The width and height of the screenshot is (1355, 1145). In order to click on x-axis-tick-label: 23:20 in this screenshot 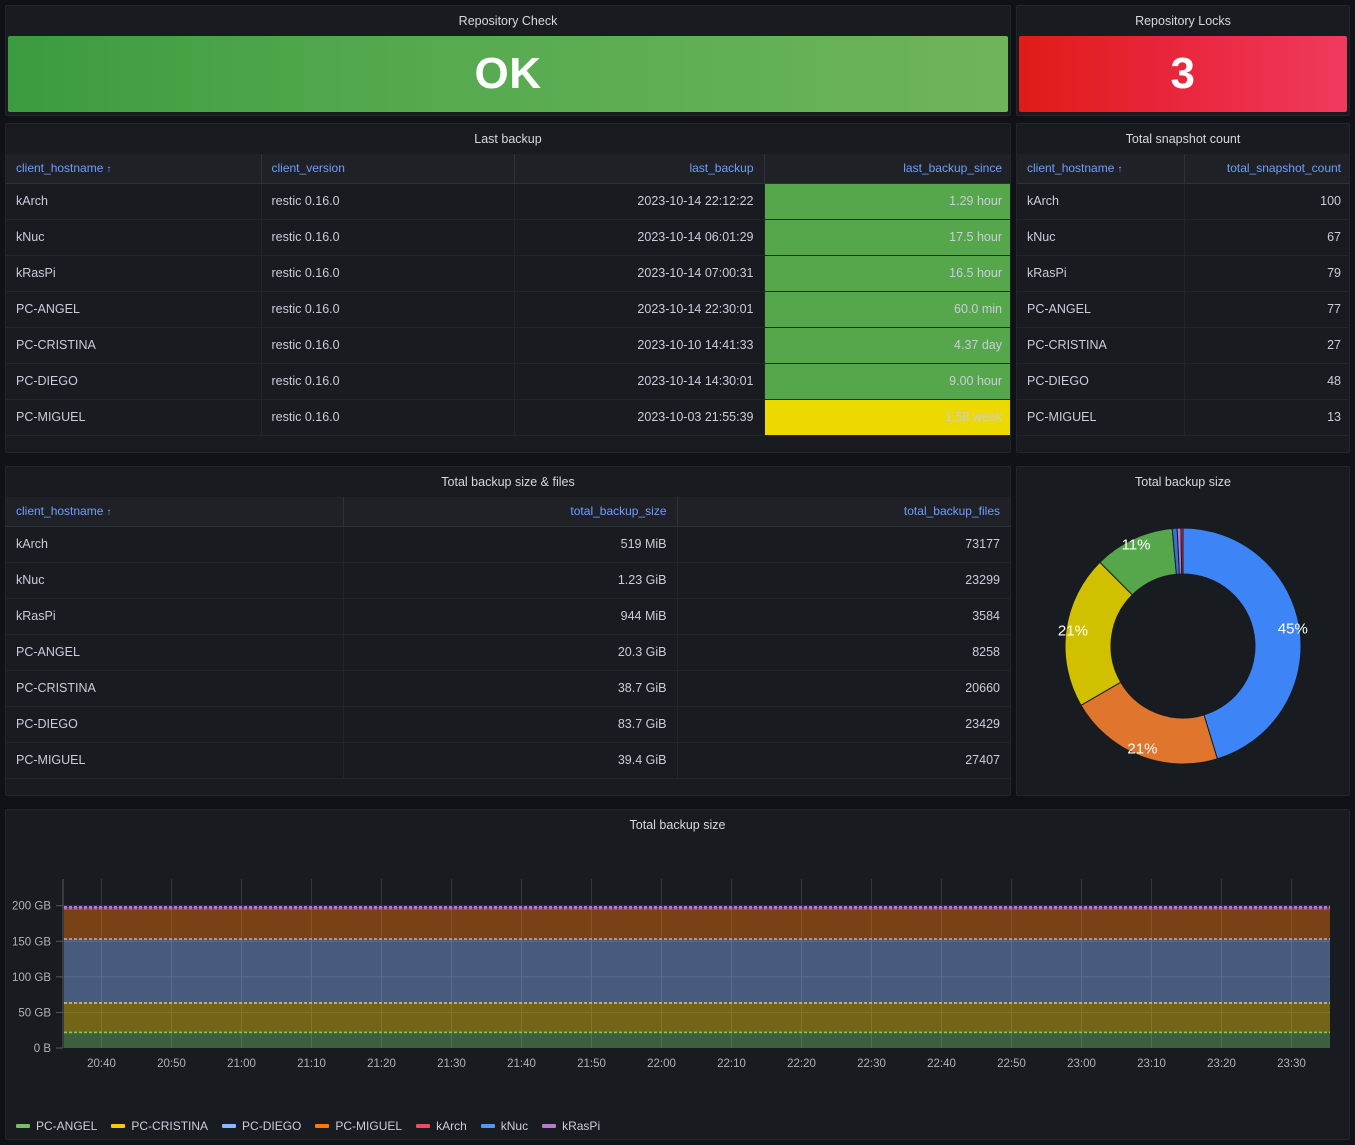, I will do `click(1221, 1064)`.